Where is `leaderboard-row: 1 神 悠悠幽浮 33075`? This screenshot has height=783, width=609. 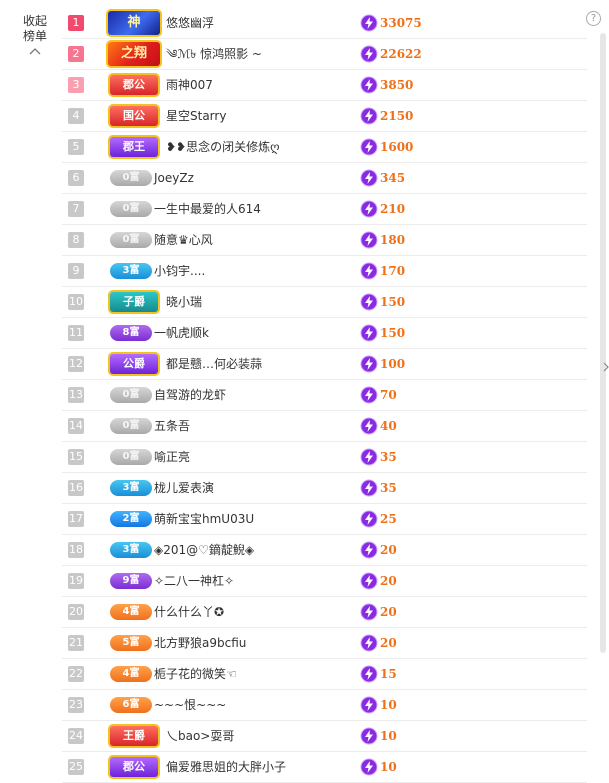 leaderboard-row: 1 神 悠悠幽浮 33075 is located at coordinates (324, 23).